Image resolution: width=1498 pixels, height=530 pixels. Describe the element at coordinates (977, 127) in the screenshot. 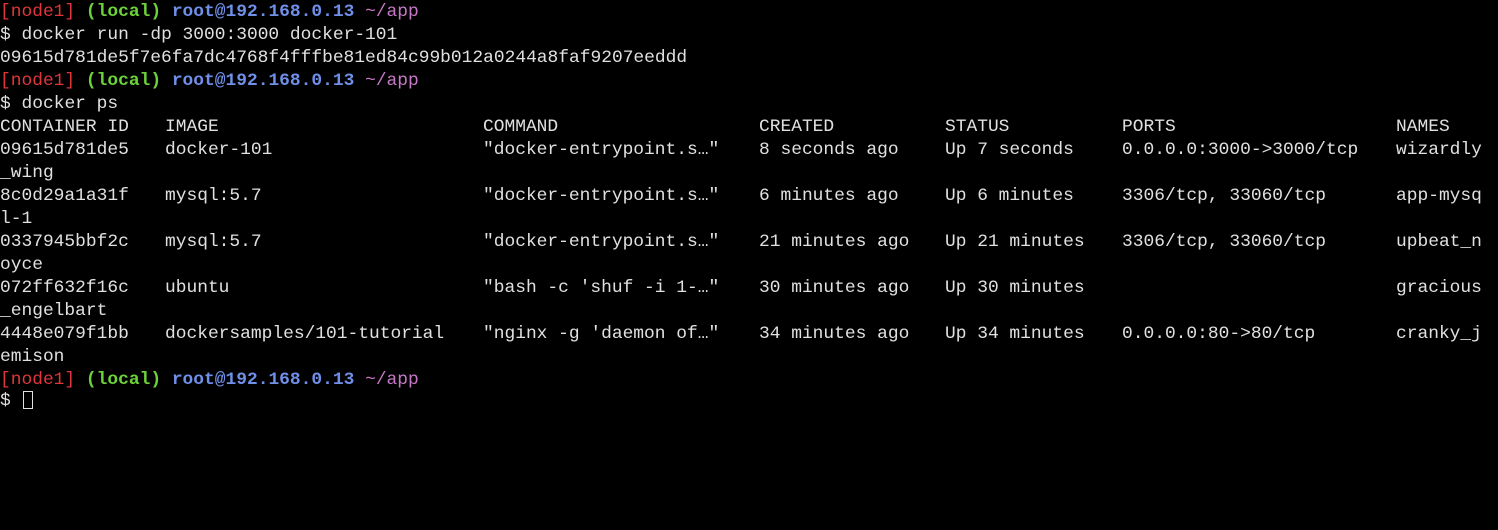

I see `header-status: STATUS` at that location.